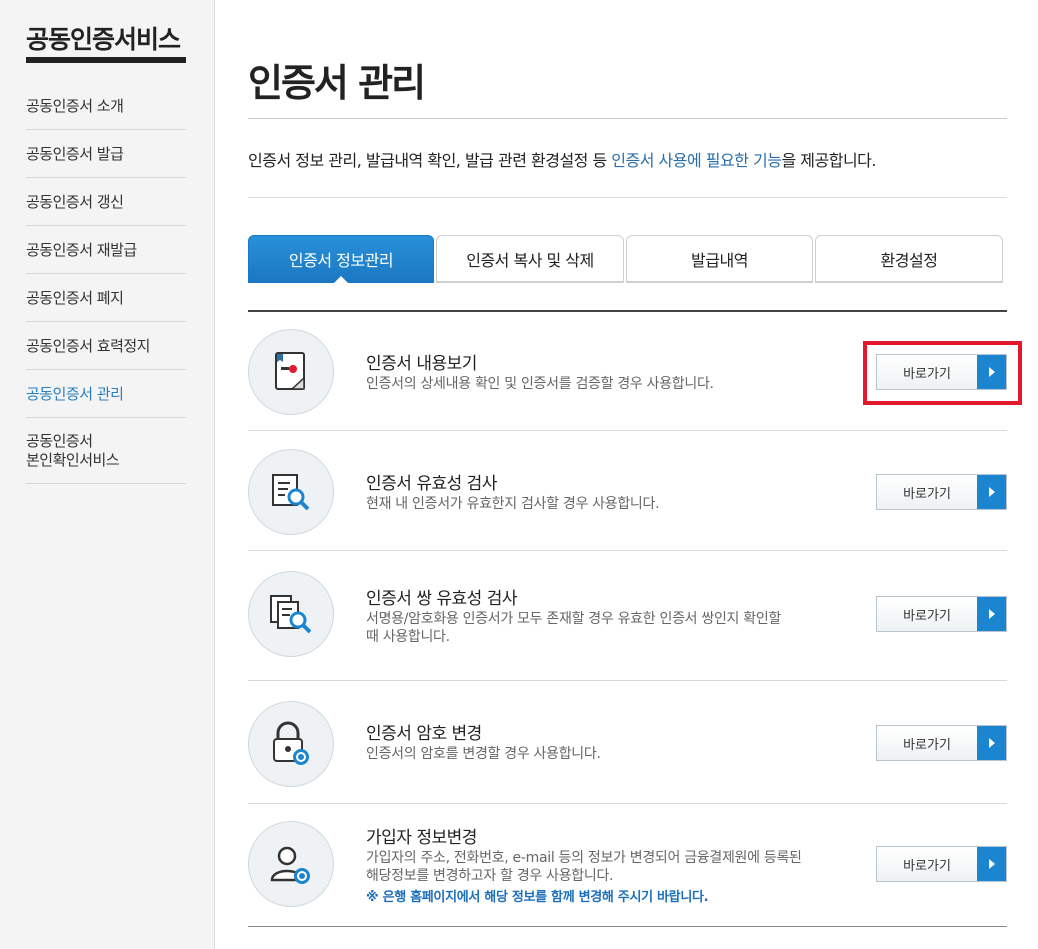 This screenshot has width=1038, height=949. I want to click on tab-issue-history: 발급내역, so click(719, 259).